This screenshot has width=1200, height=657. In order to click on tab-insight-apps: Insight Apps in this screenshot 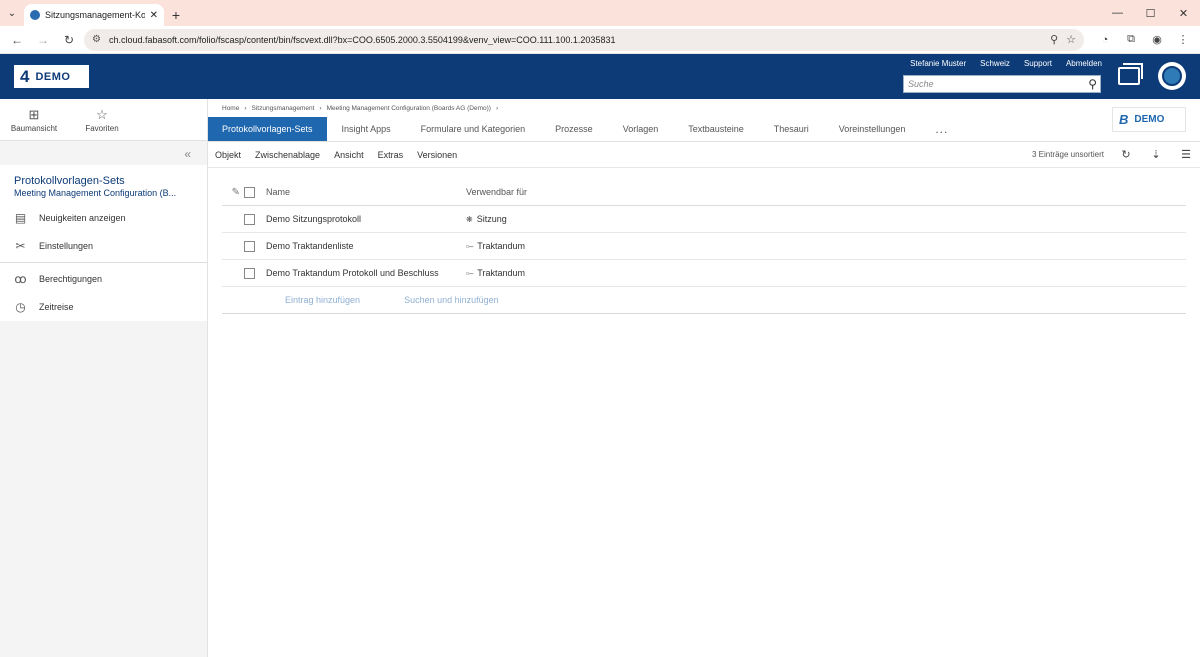, I will do `click(366, 129)`.